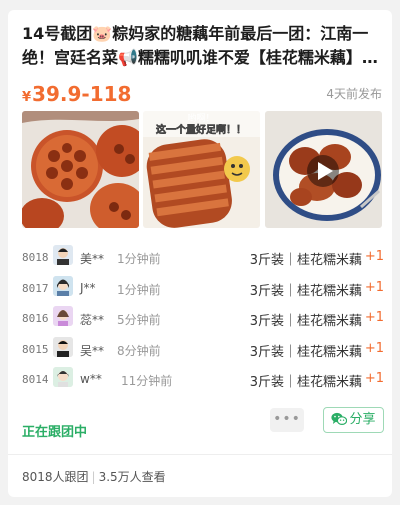 The height and width of the screenshot is (505, 400). I want to click on order-row: 8014 w** 11分钟前 3斤装｜桂花糯米藕 +1, so click(203, 379).